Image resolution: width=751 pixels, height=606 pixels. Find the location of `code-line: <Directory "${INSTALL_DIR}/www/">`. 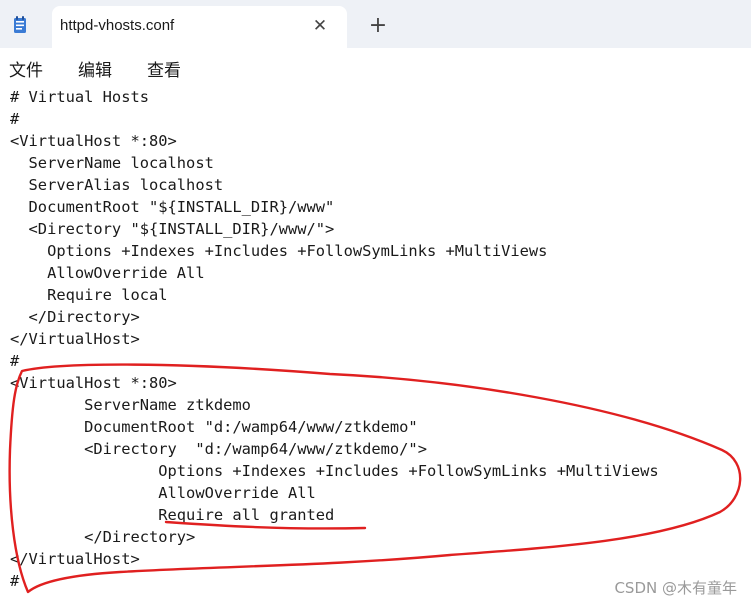

code-line: <Directory "${INSTALL_DIR}/www/"> is located at coordinates (172, 229).